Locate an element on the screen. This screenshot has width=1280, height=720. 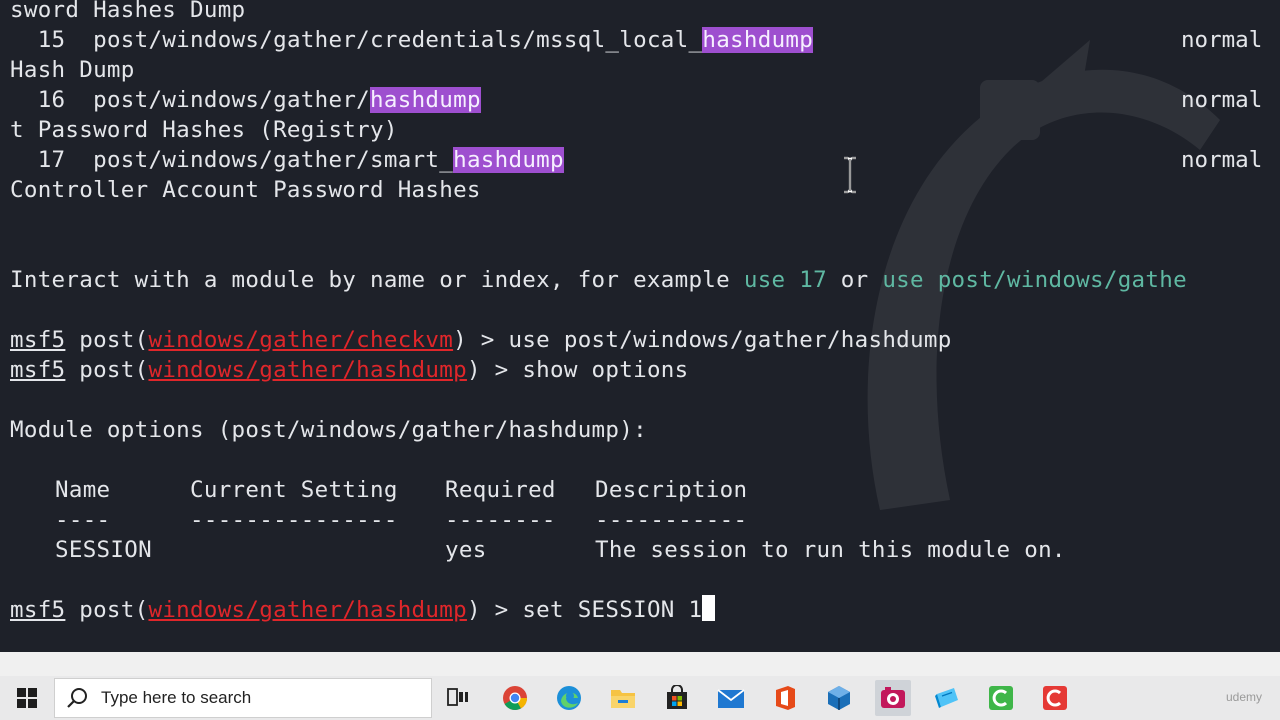
options-header-description: Description is located at coordinates (671, 490).